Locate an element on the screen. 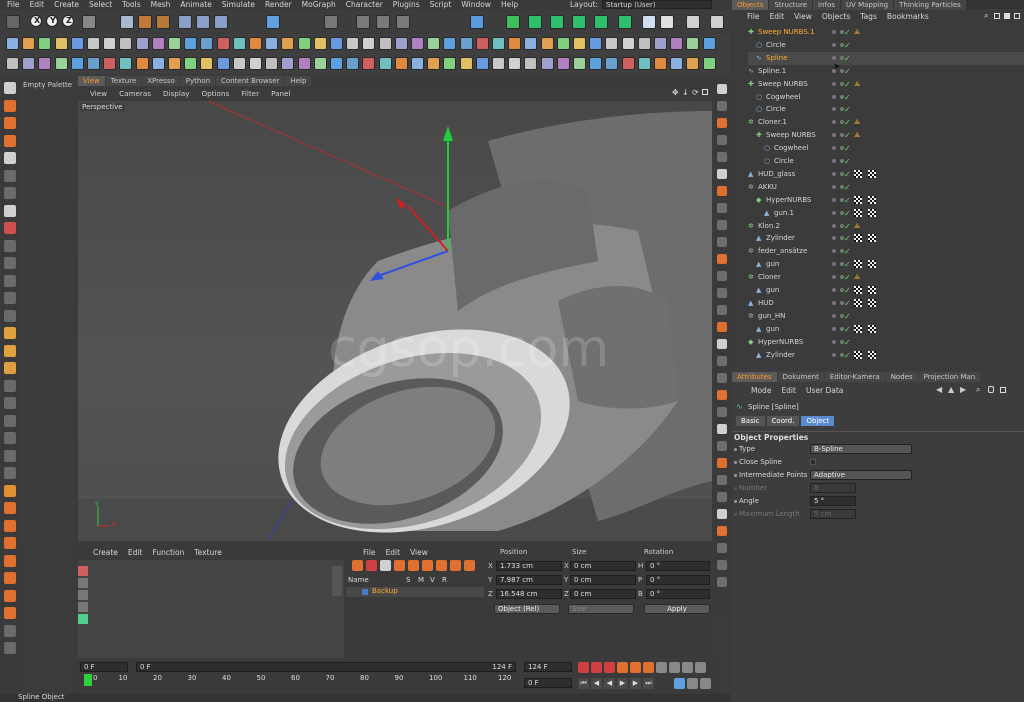  objects-menu-tags: Tags is located at coordinates (868, 17).